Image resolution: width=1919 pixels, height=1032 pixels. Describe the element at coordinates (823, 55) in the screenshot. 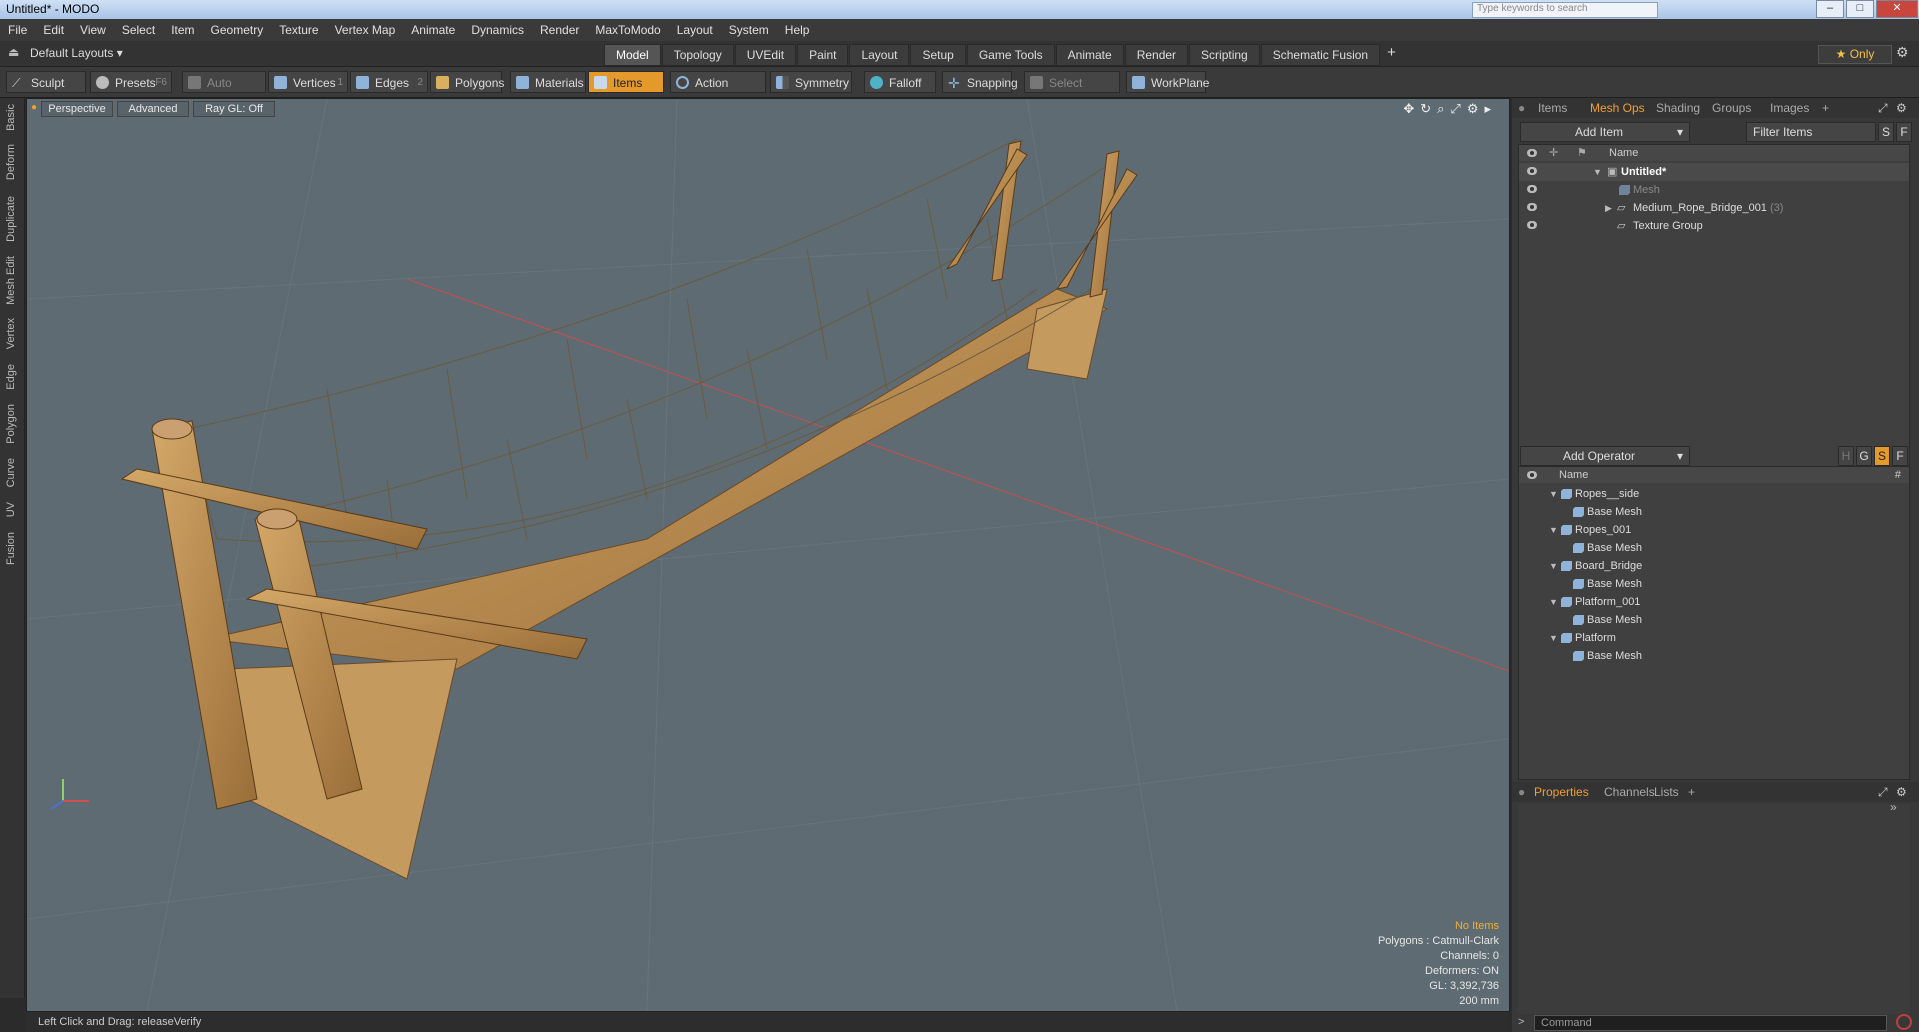

I see `tab-paint: Paint` at that location.